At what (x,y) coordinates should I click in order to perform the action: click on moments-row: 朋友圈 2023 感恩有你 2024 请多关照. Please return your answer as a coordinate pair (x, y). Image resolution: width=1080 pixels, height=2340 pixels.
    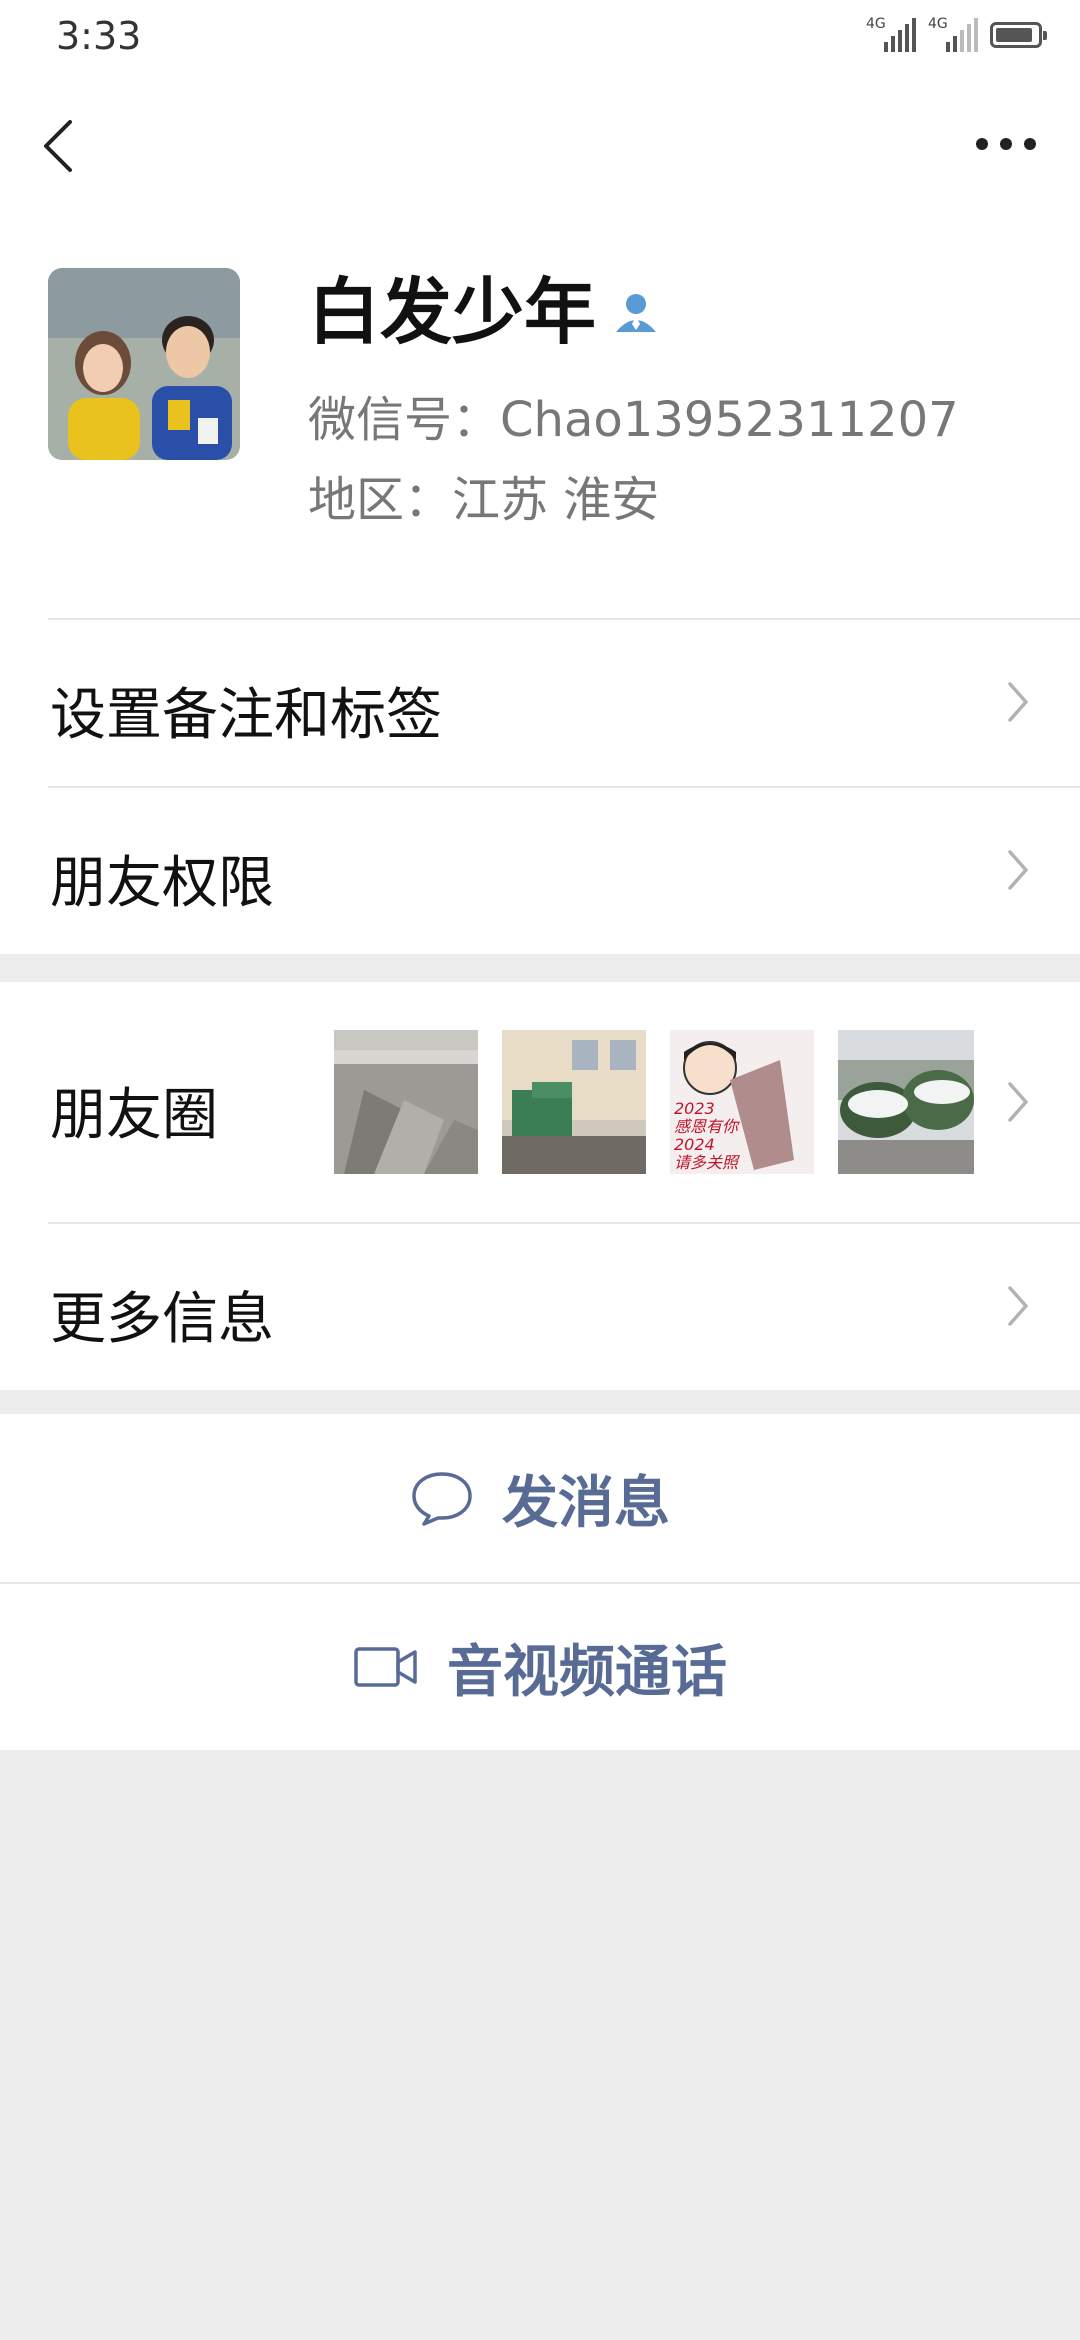
    Looking at the image, I should click on (540, 1102).